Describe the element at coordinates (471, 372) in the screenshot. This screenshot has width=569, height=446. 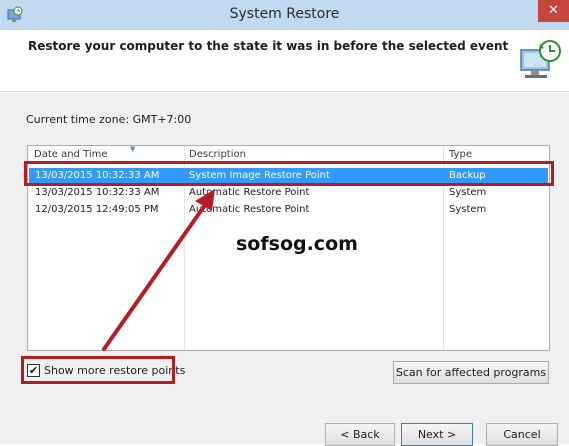
I see `scan-affected-programs-button: Scan for affected programs` at that location.